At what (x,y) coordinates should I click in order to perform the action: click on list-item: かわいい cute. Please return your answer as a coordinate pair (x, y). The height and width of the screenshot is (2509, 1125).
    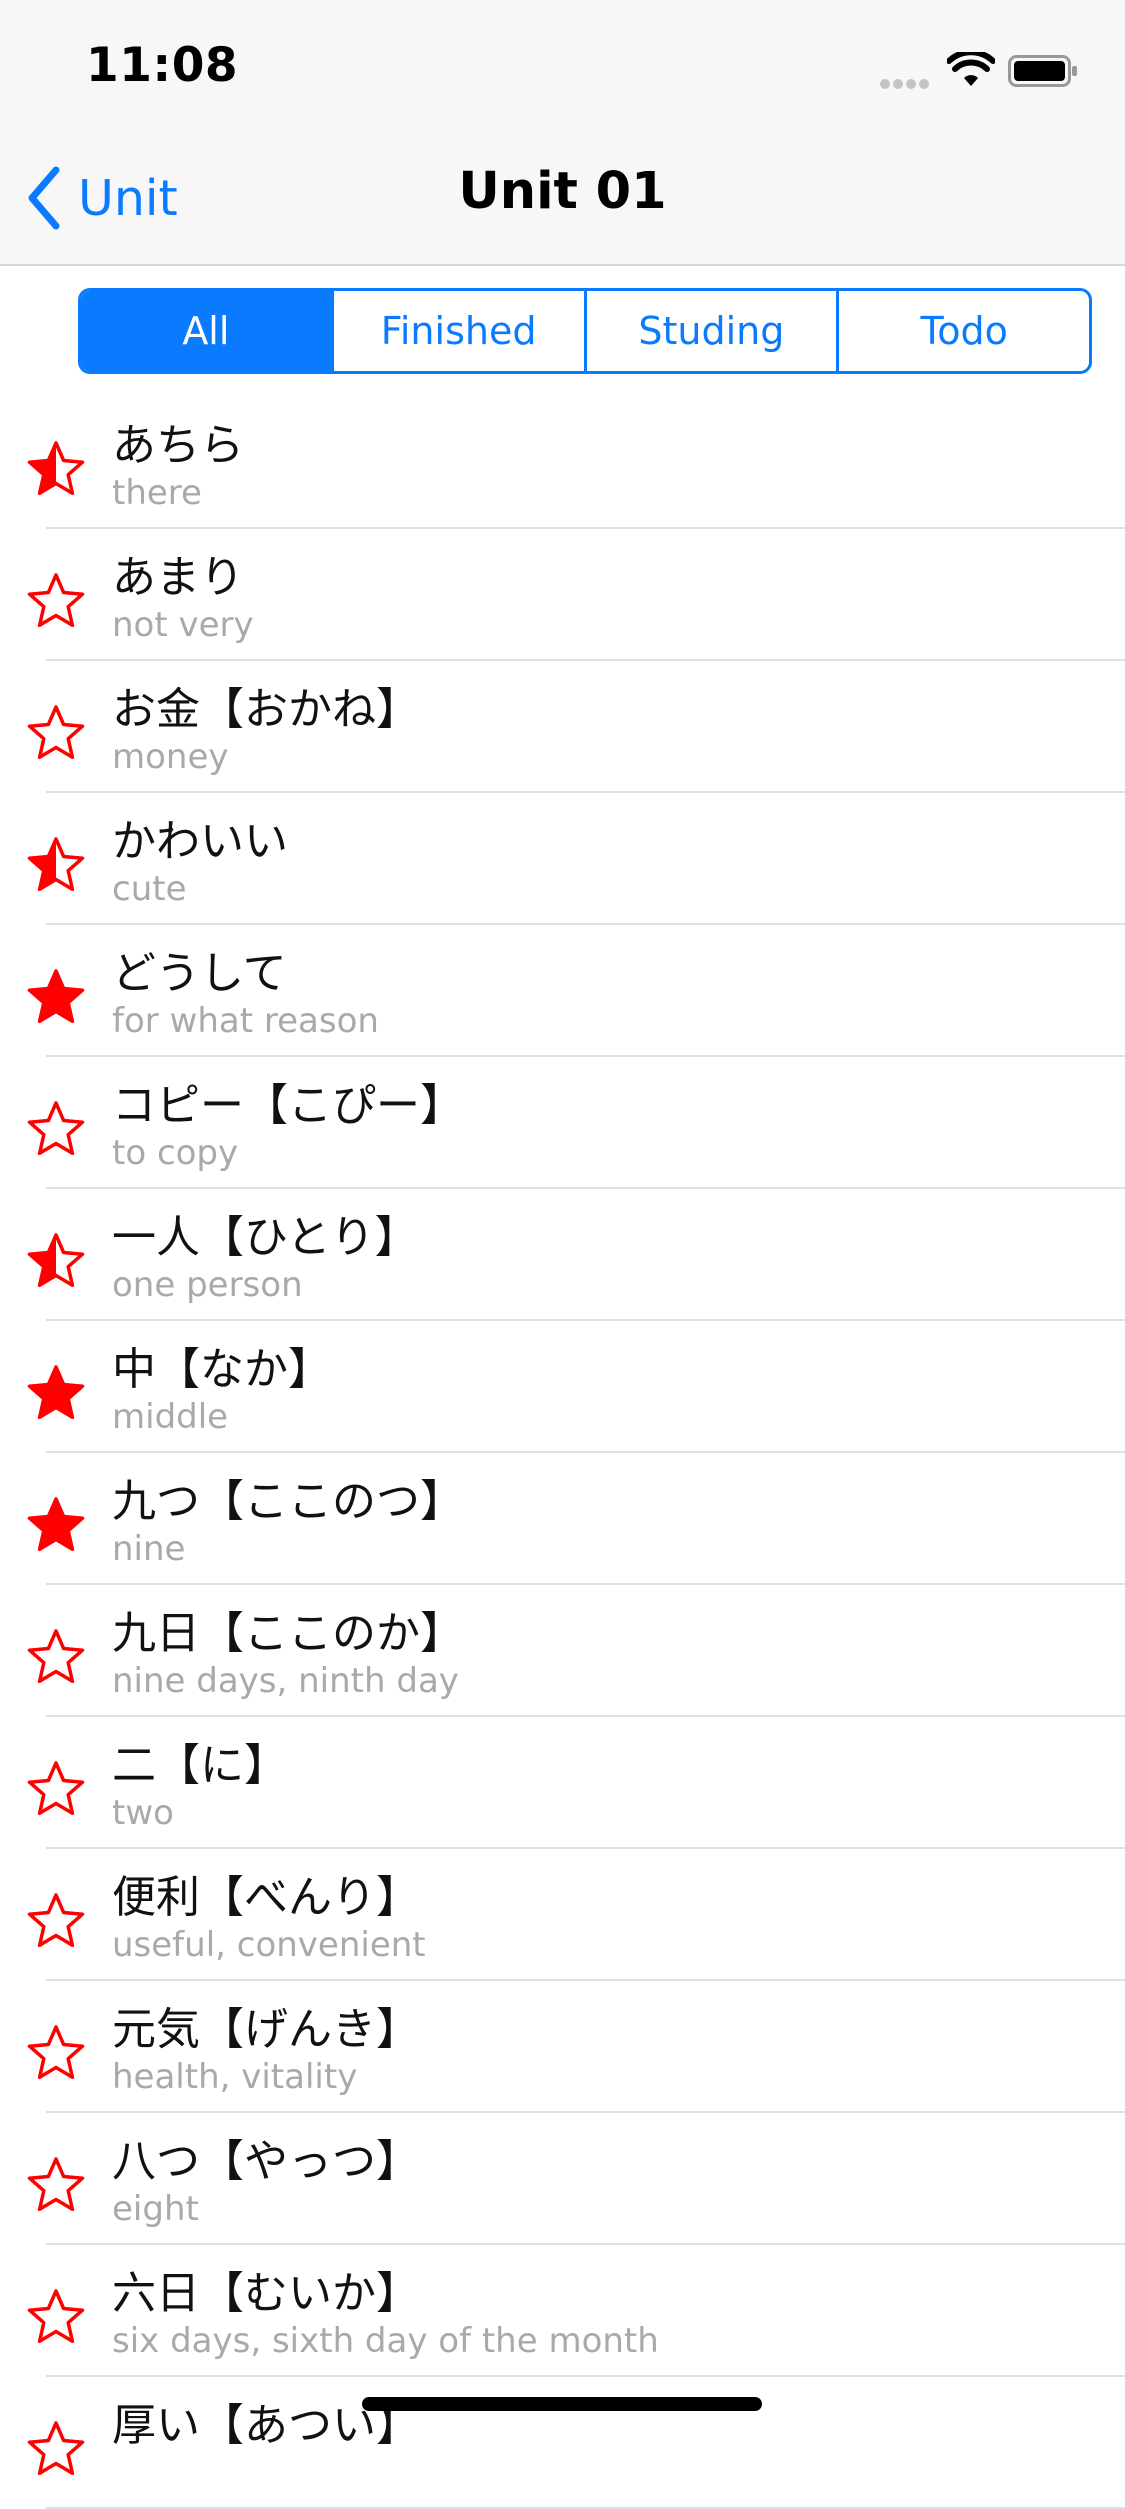
    Looking at the image, I should click on (562, 859).